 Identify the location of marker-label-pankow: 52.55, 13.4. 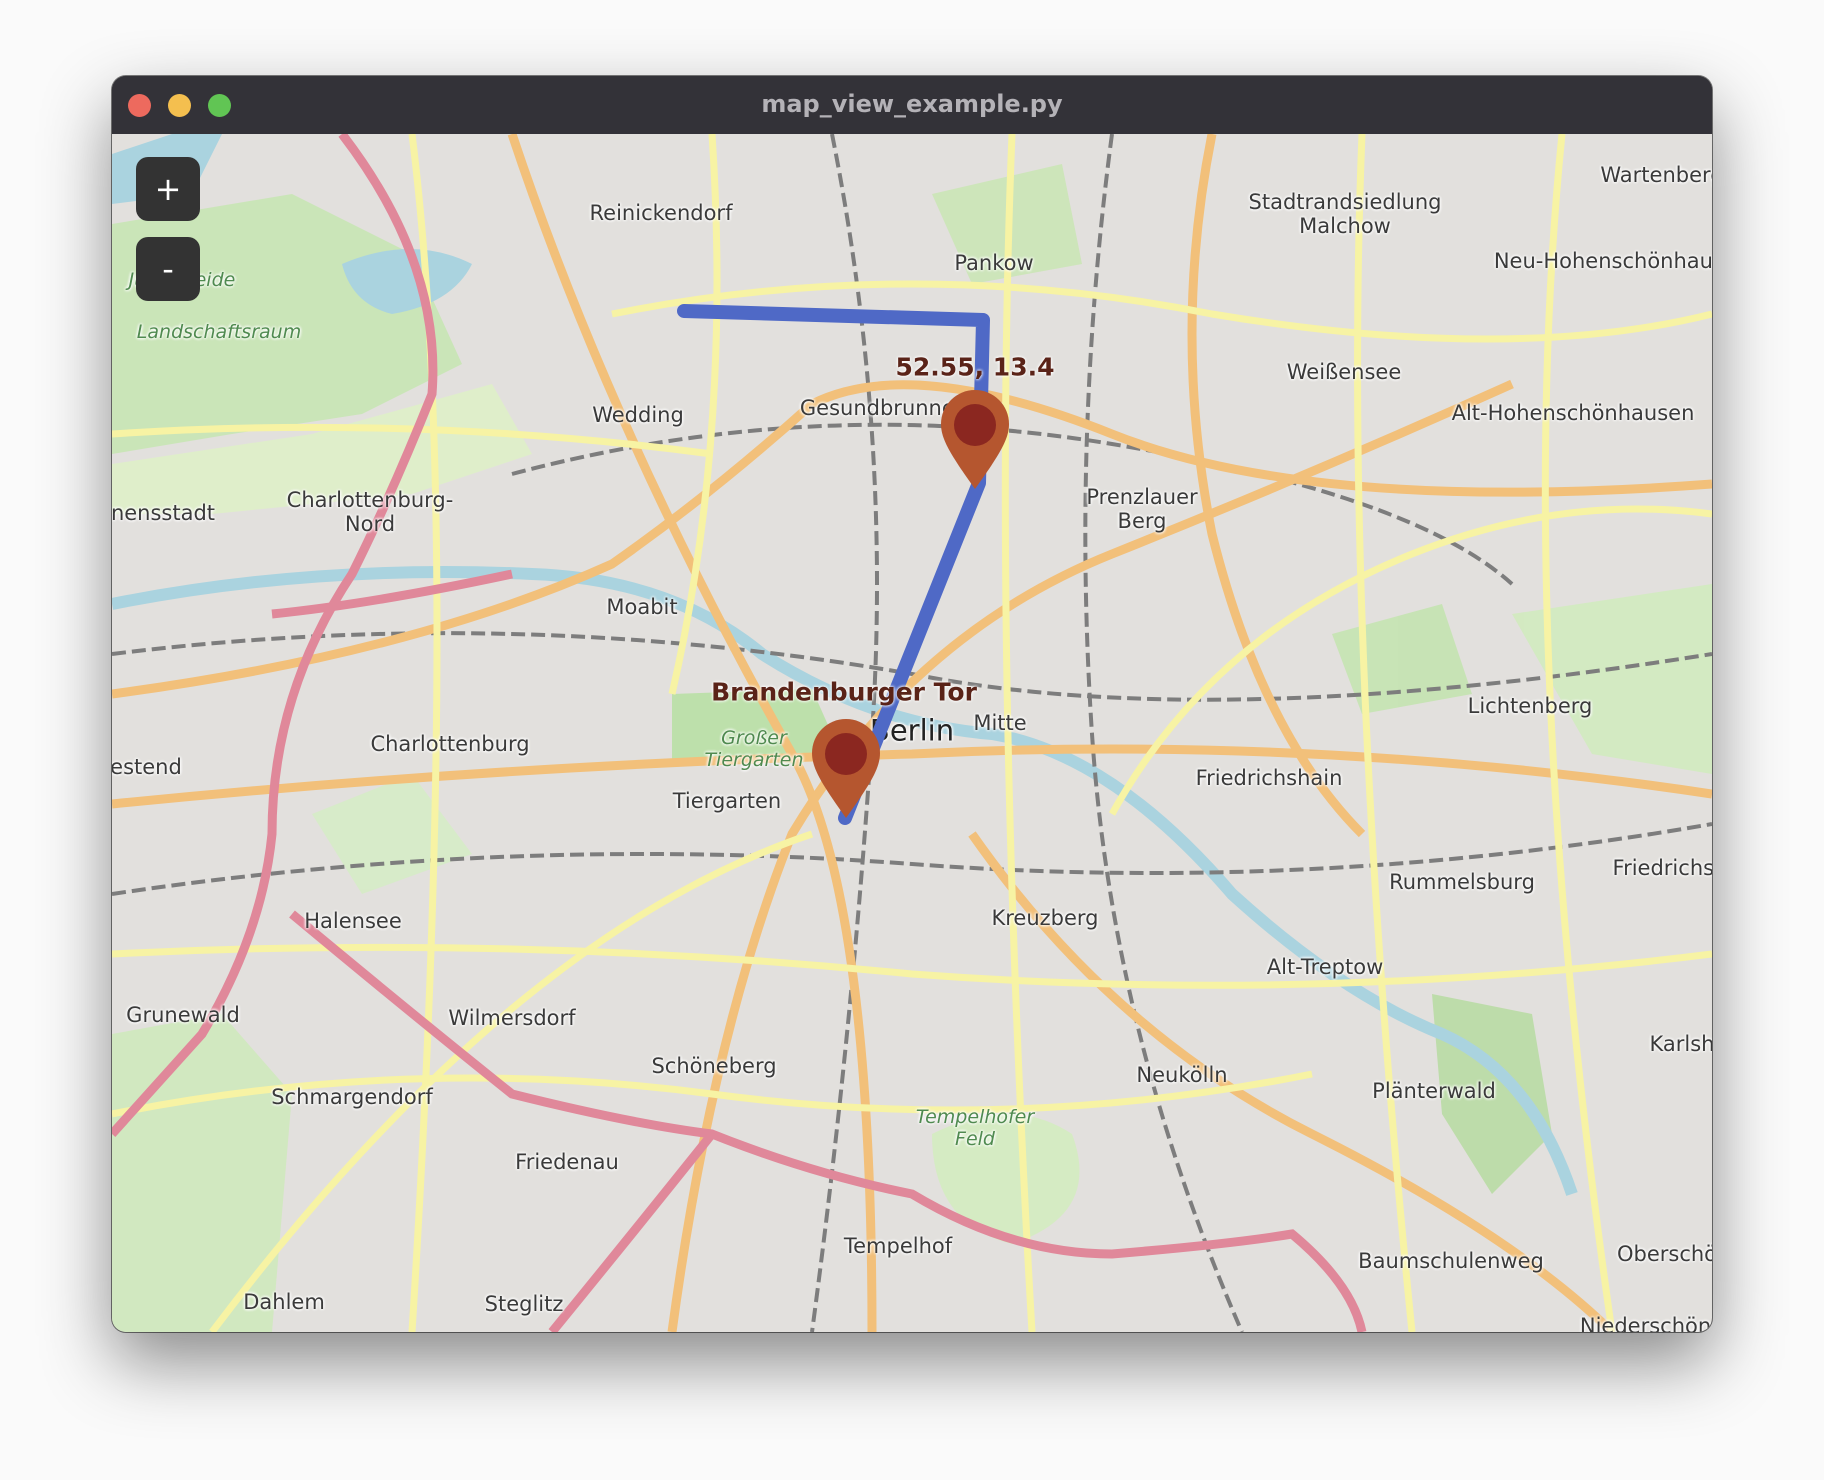
(975, 367).